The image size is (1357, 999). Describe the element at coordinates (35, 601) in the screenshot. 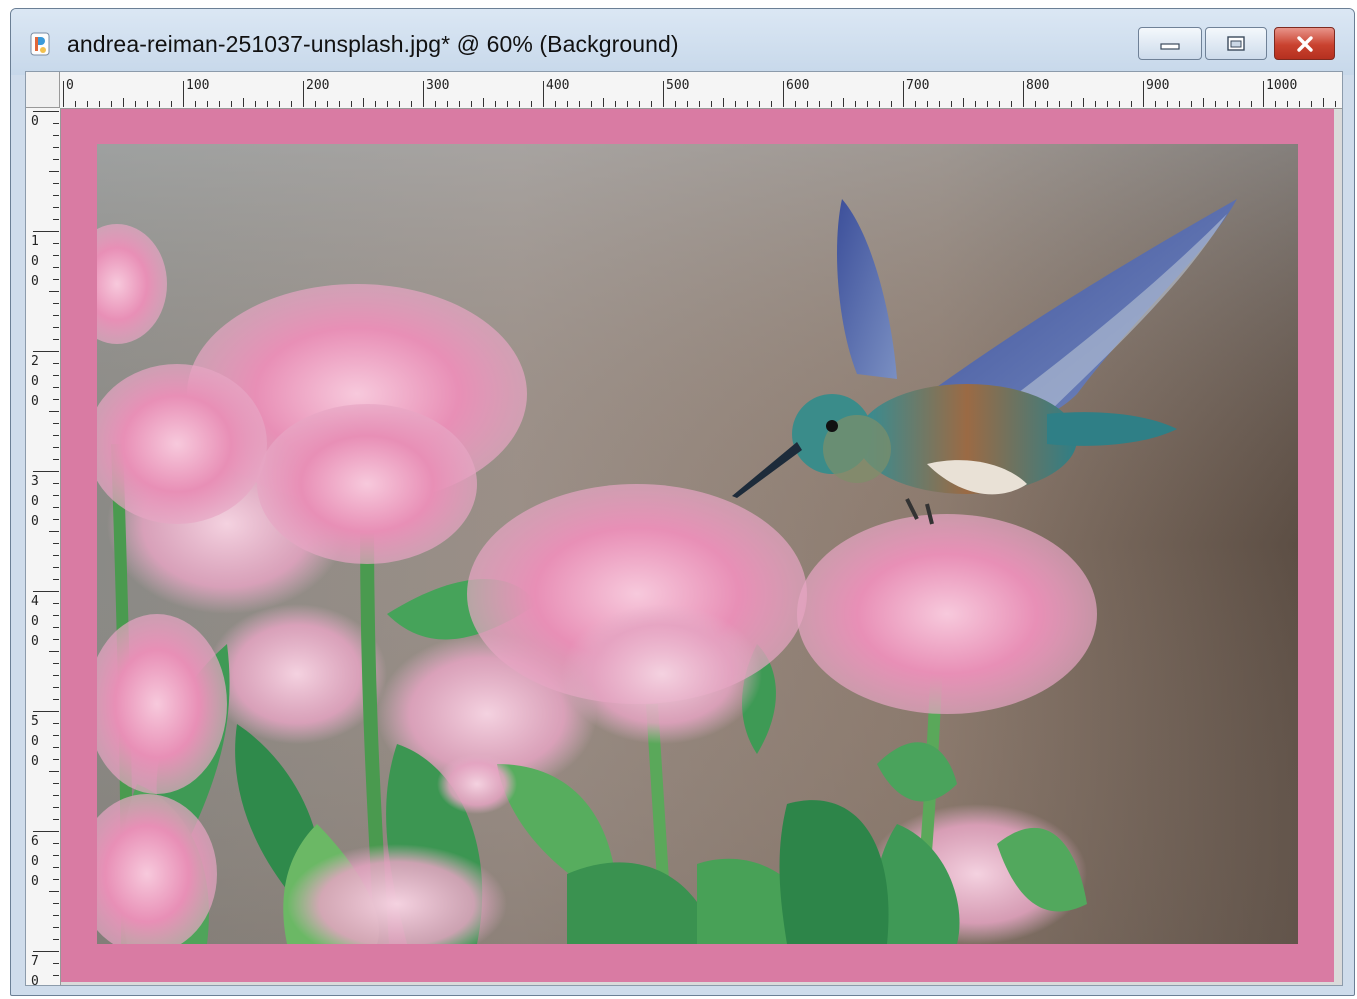

I see `ruler-label: 4` at that location.